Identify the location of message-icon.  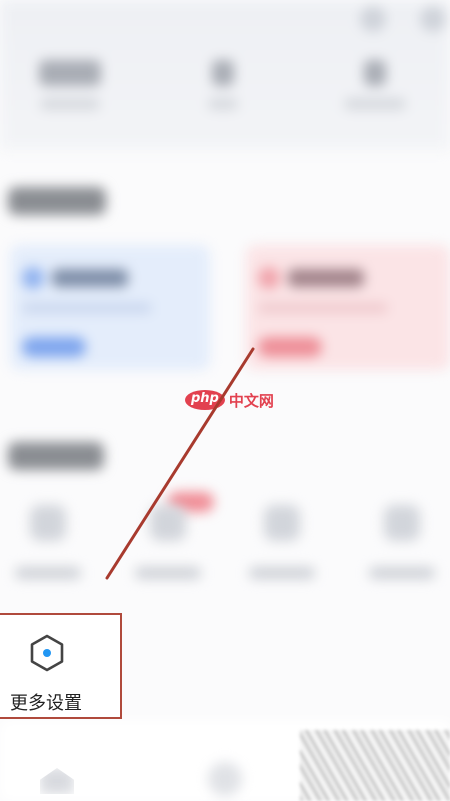
(373, 19).